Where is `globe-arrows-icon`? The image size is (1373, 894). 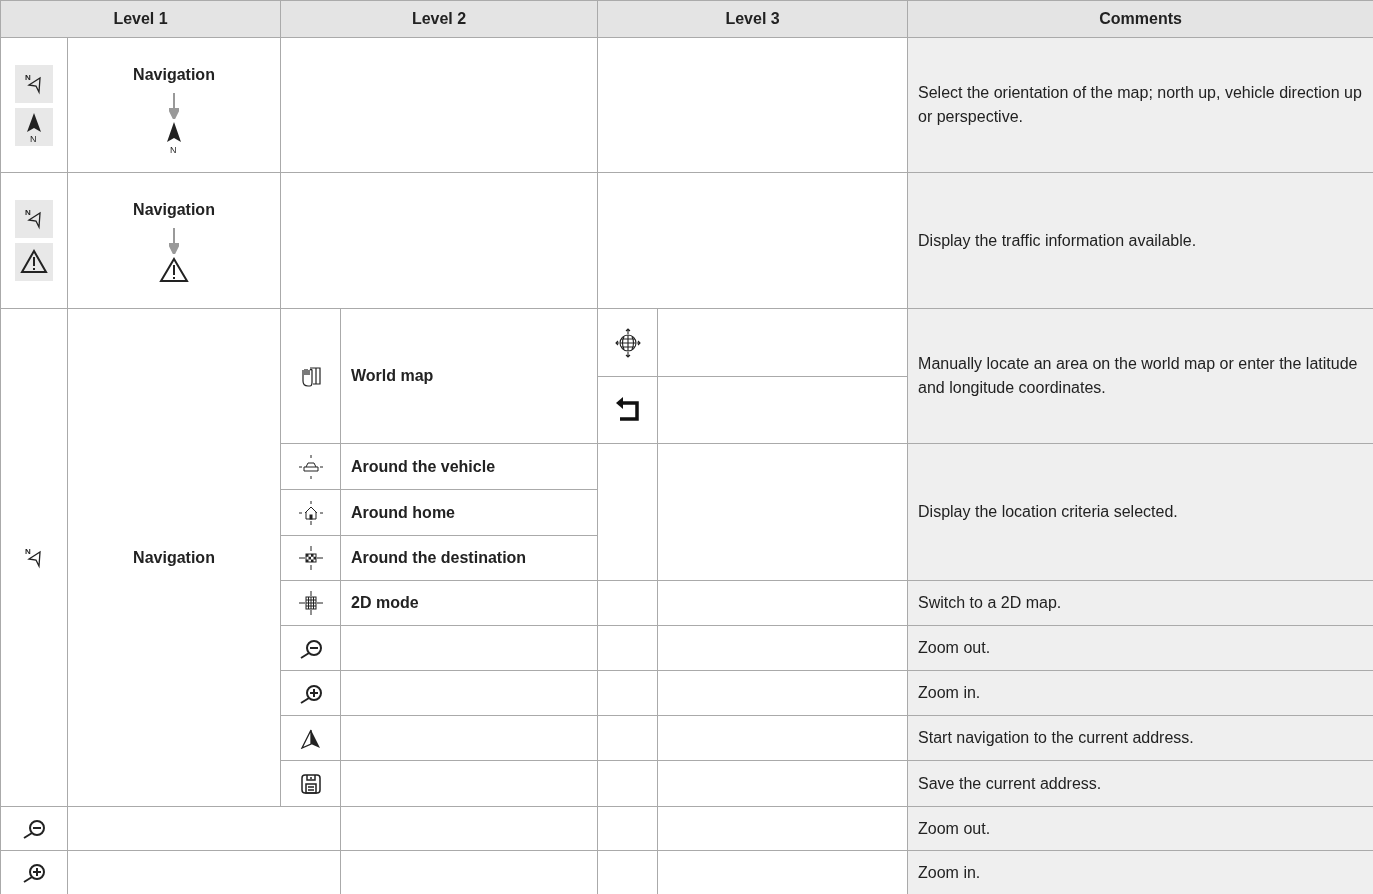 globe-arrows-icon is located at coordinates (627, 342).